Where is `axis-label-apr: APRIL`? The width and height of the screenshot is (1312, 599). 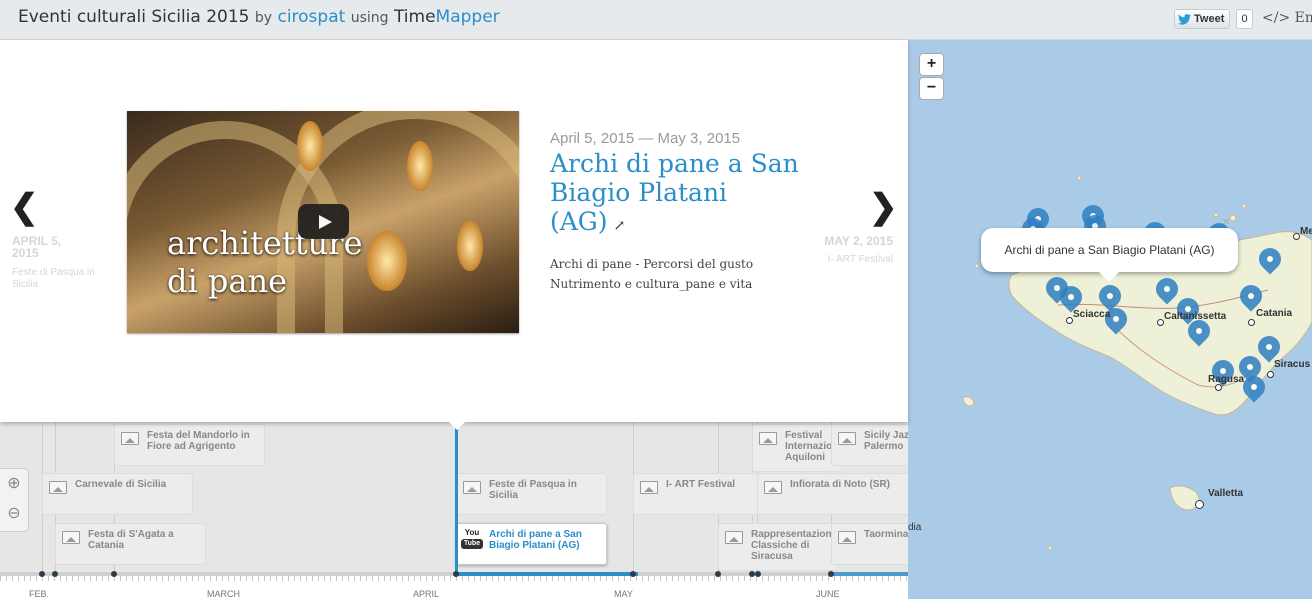
axis-label-apr: APRIL is located at coordinates (426, 594).